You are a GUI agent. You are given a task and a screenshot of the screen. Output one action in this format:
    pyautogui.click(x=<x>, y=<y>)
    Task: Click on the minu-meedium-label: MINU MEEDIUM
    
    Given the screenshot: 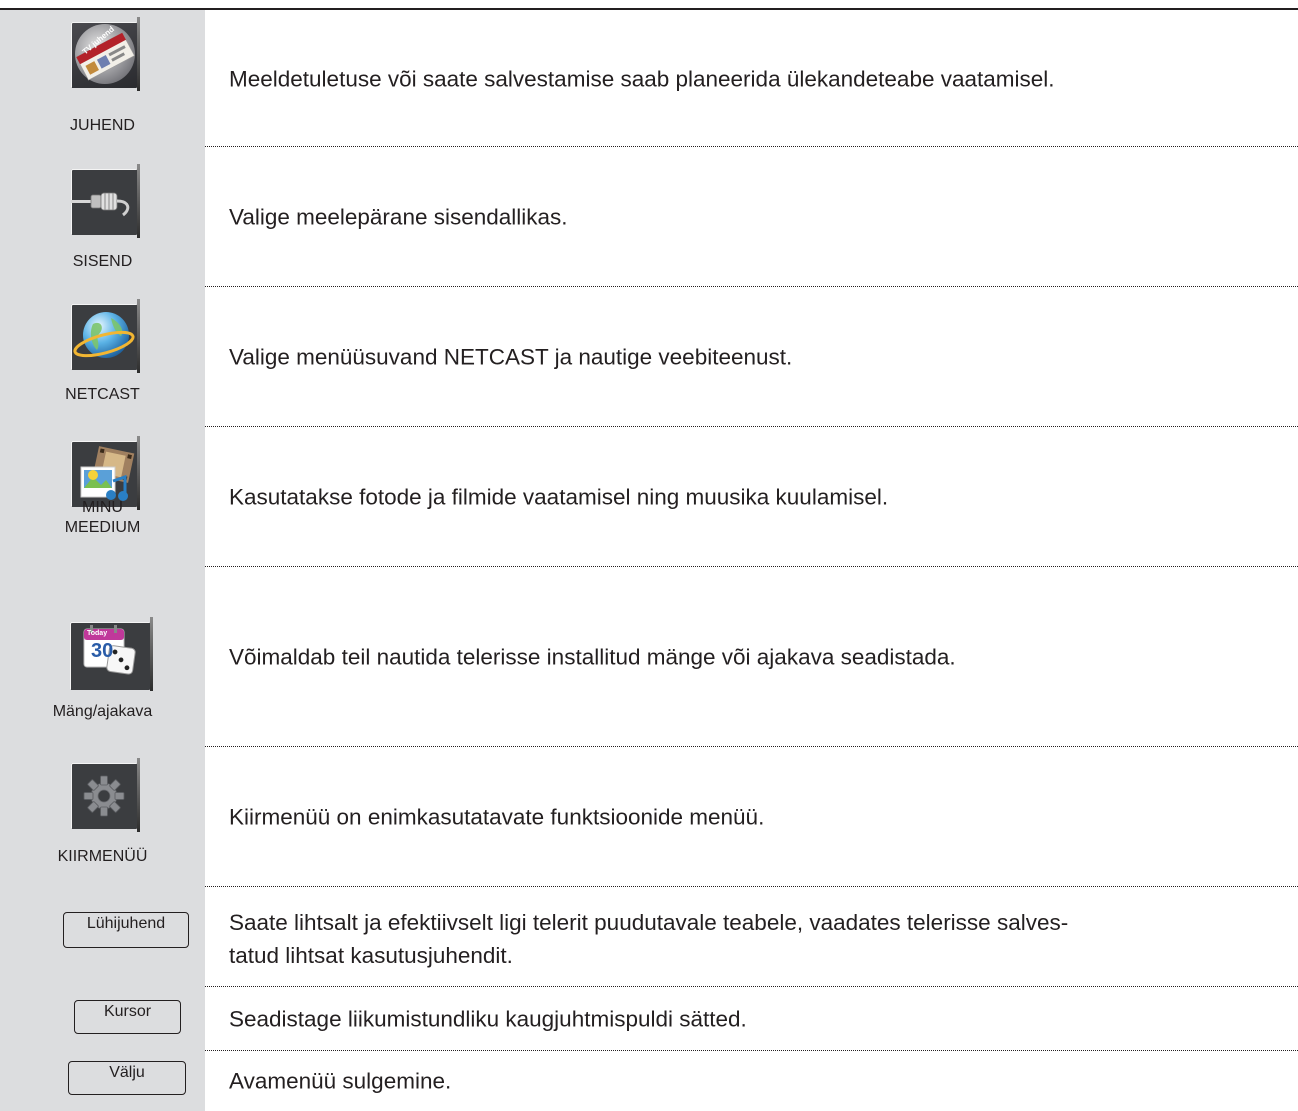 What is the action you would take?
    pyautogui.click(x=102, y=518)
    